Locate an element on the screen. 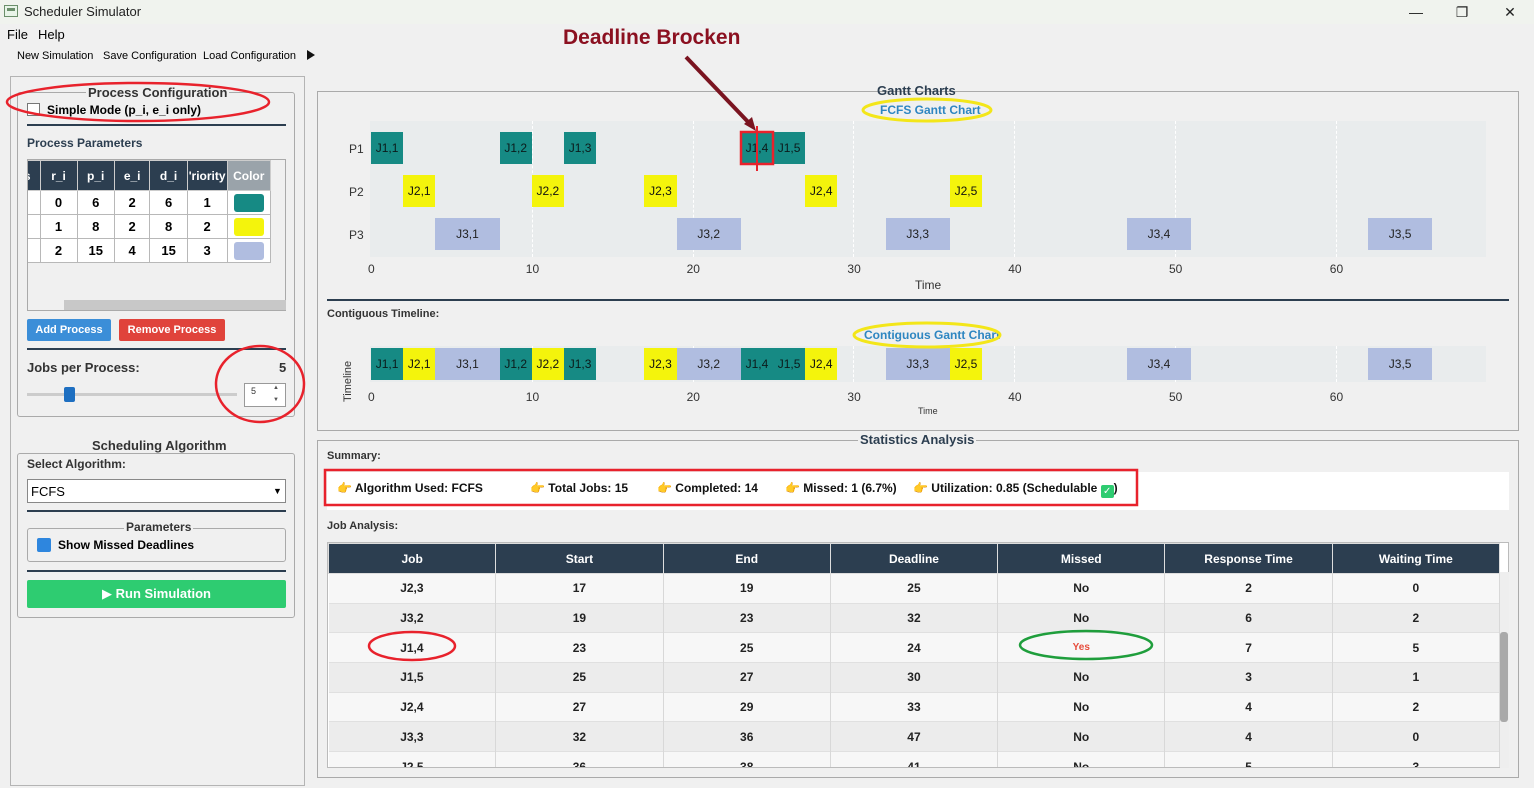  gantt-bar: J1,4 is located at coordinates (756, 148).